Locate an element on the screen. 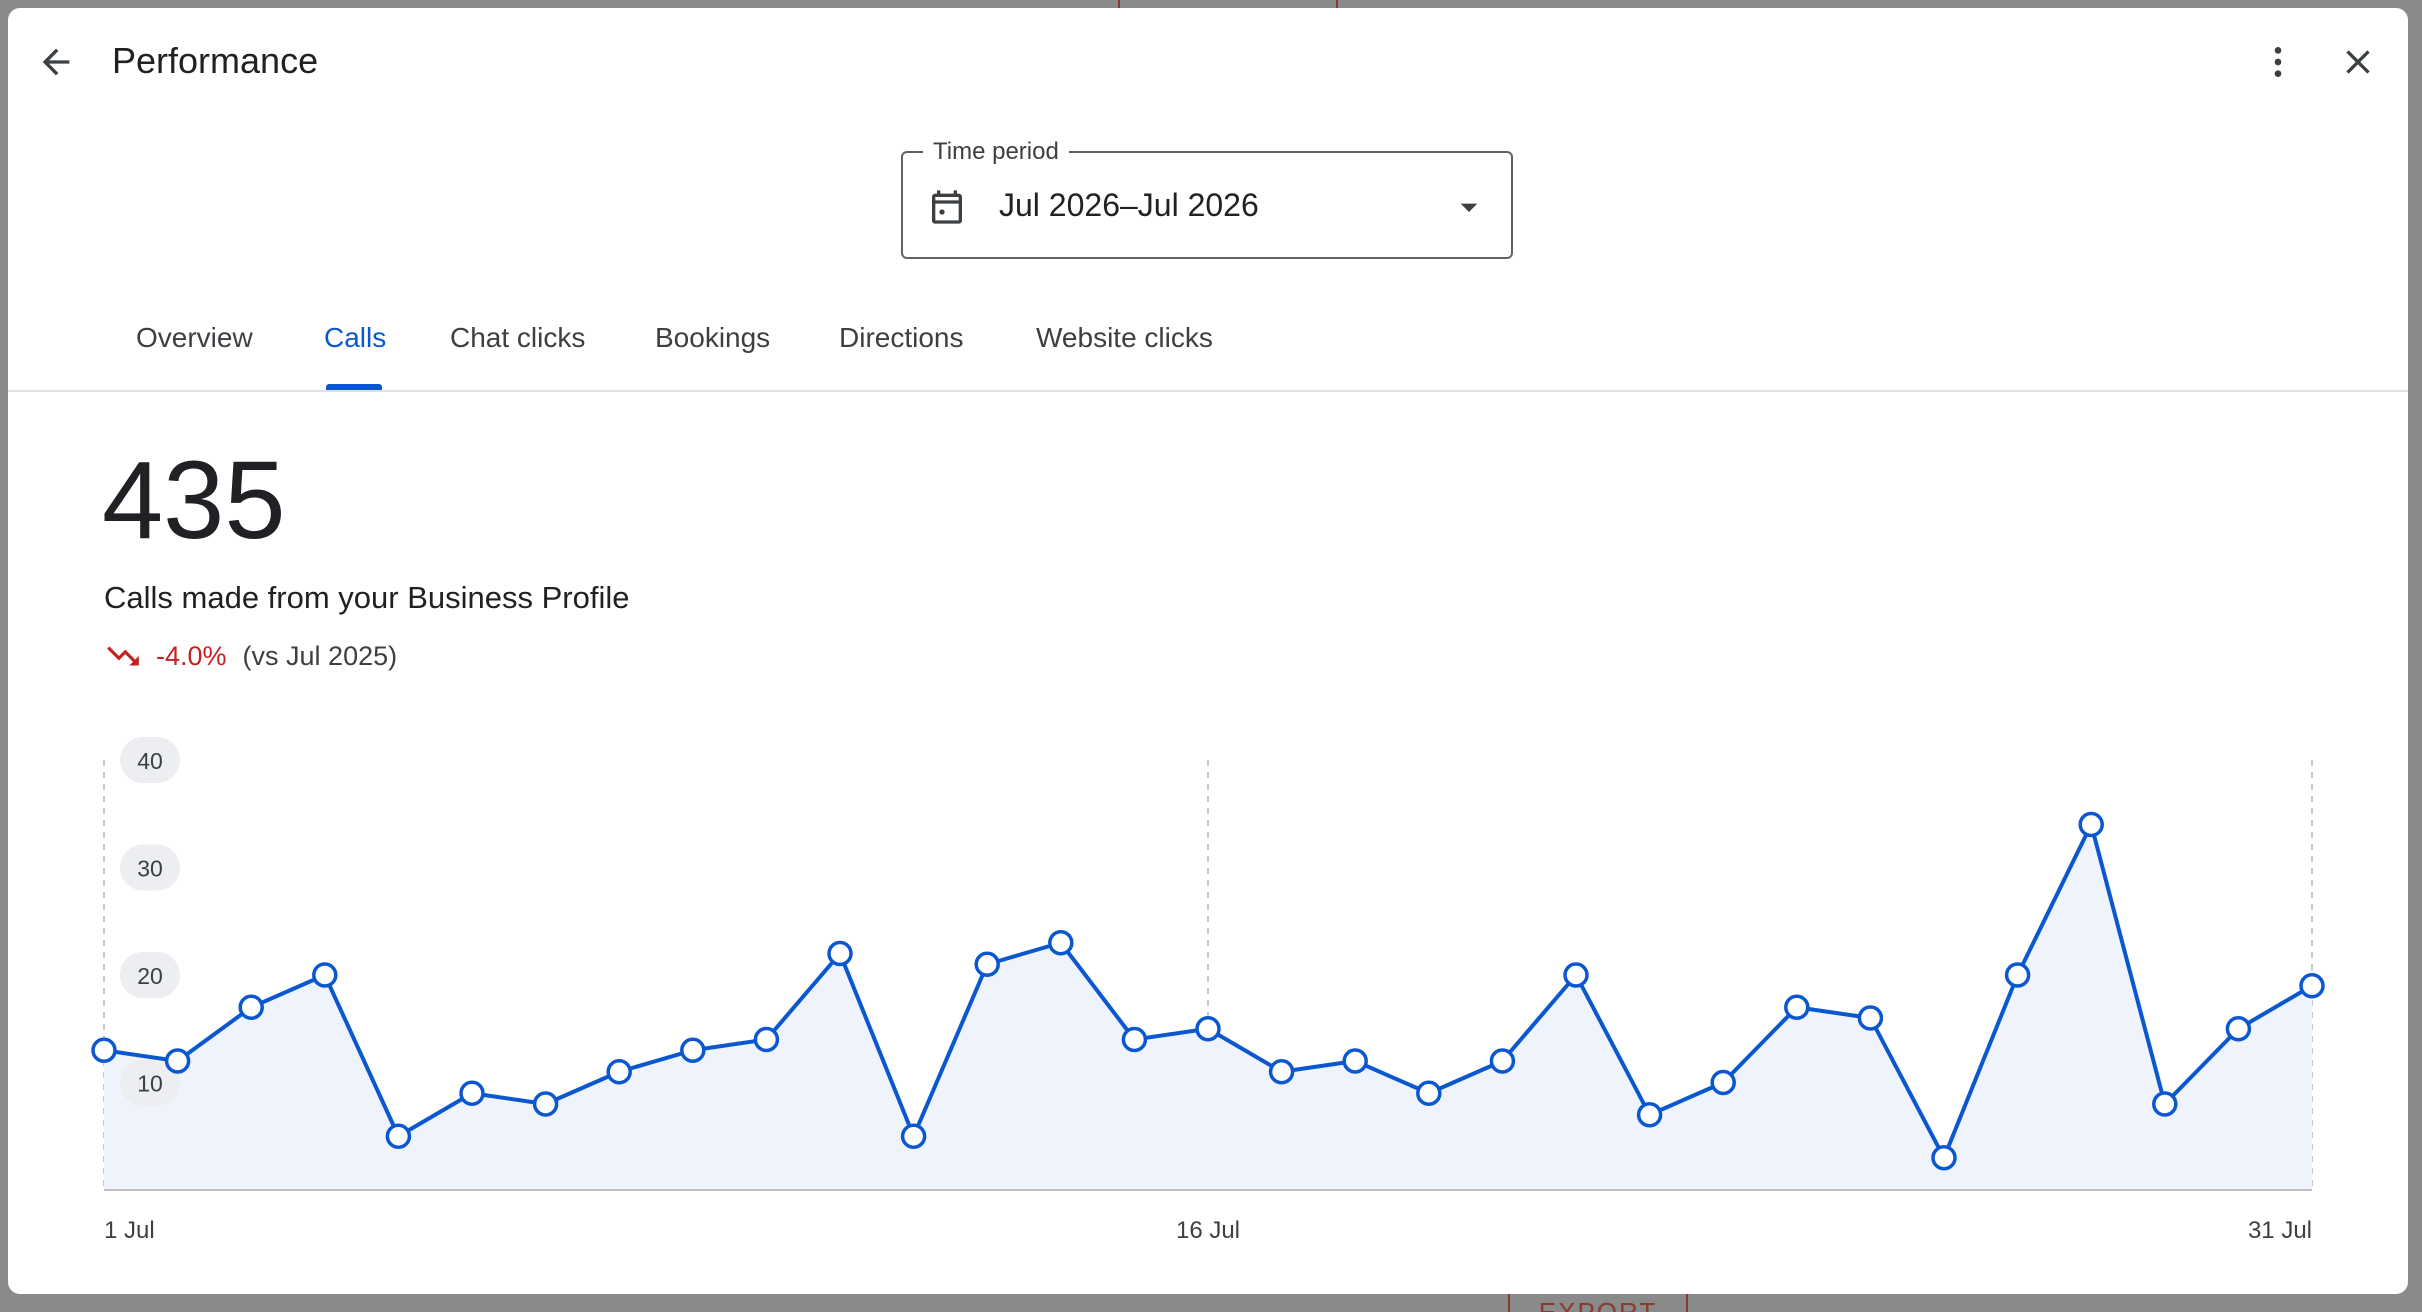 This screenshot has height=1312, width=2422. metric-description: Calls made from your Business Profile is located at coordinates (367, 597).